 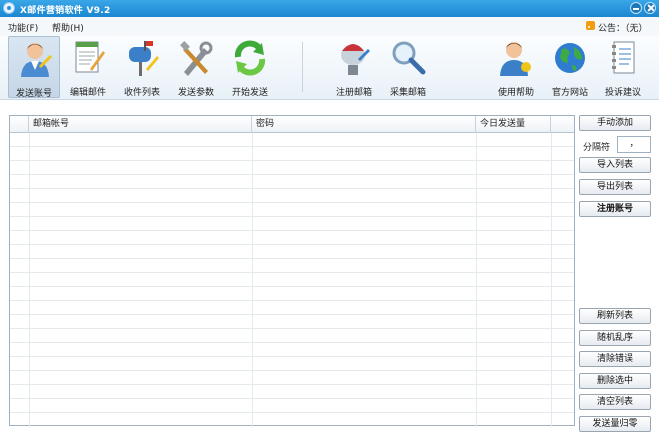 I want to click on minimize-button, so click(x=636, y=8).